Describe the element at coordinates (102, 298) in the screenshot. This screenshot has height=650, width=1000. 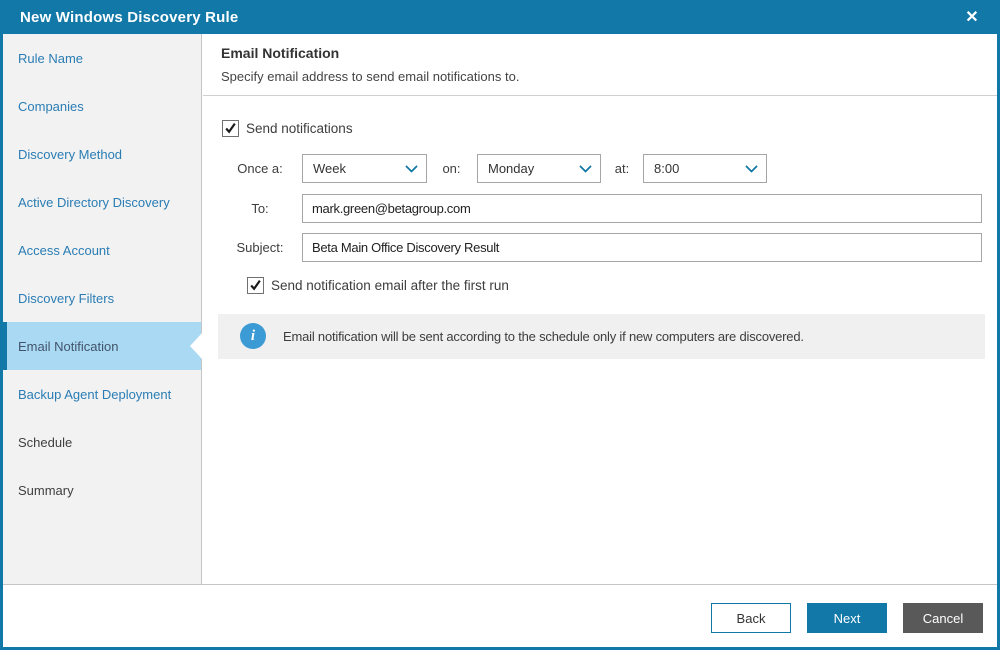
I see `sidebar-item-discovery-filters: Discovery Filters` at that location.